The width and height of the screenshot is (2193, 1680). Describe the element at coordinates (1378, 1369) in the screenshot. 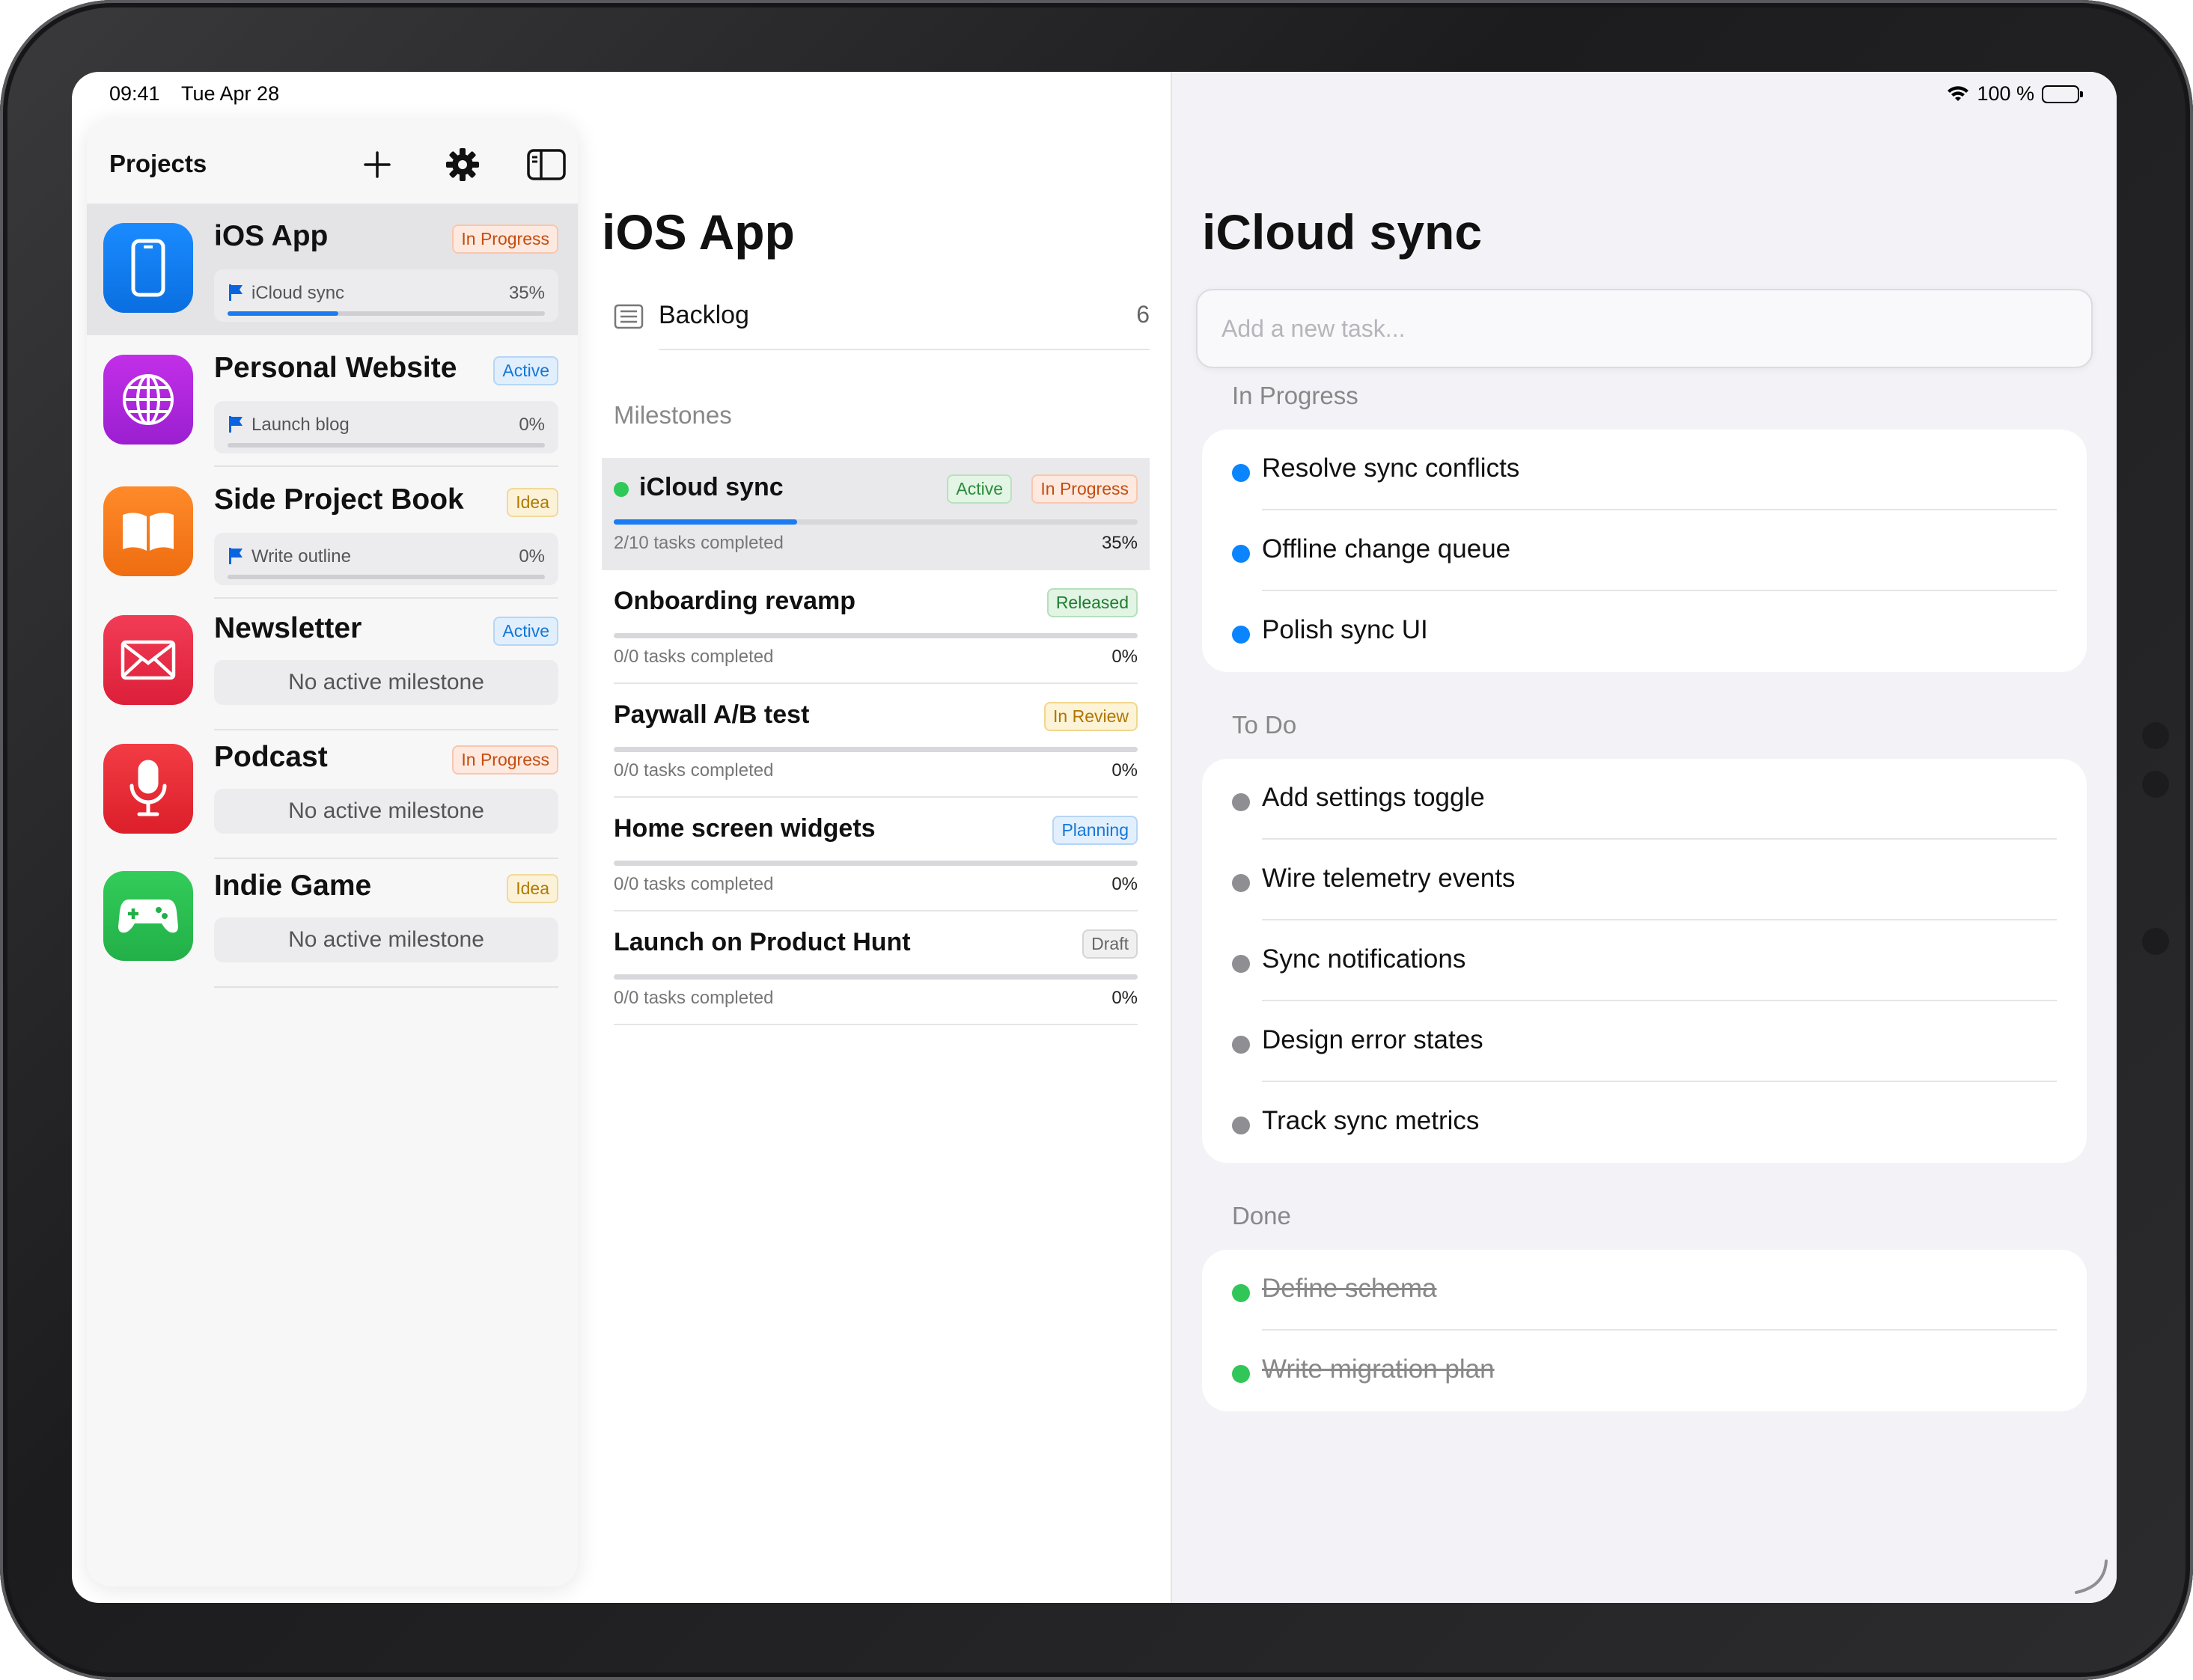

I see `task-title: Write migration plan` at that location.